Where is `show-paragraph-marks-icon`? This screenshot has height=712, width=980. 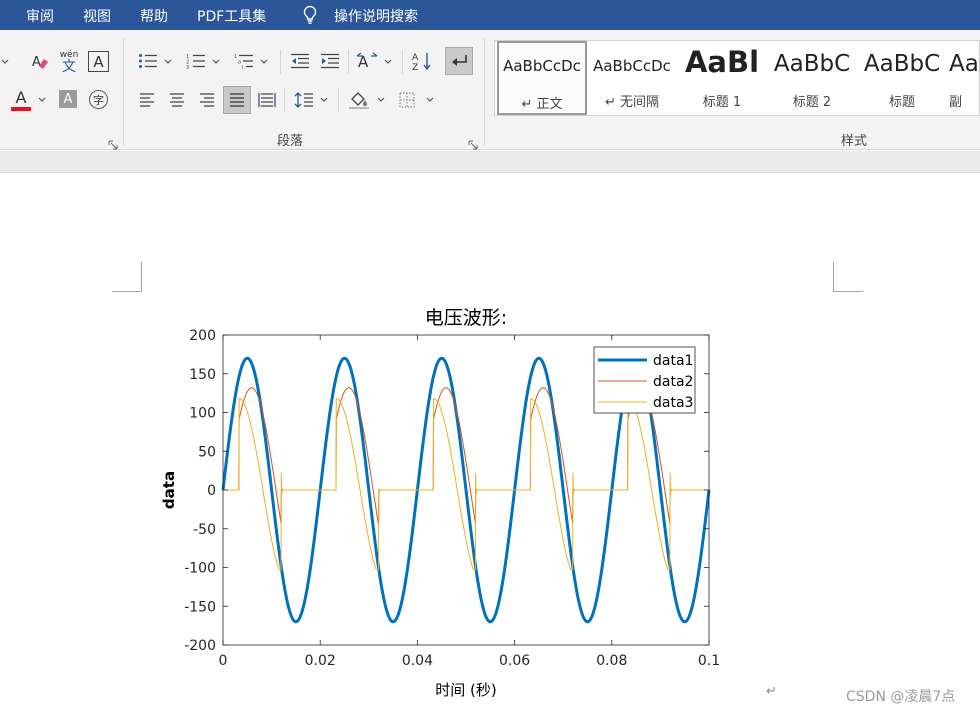
show-paragraph-marks-icon is located at coordinates (459, 61).